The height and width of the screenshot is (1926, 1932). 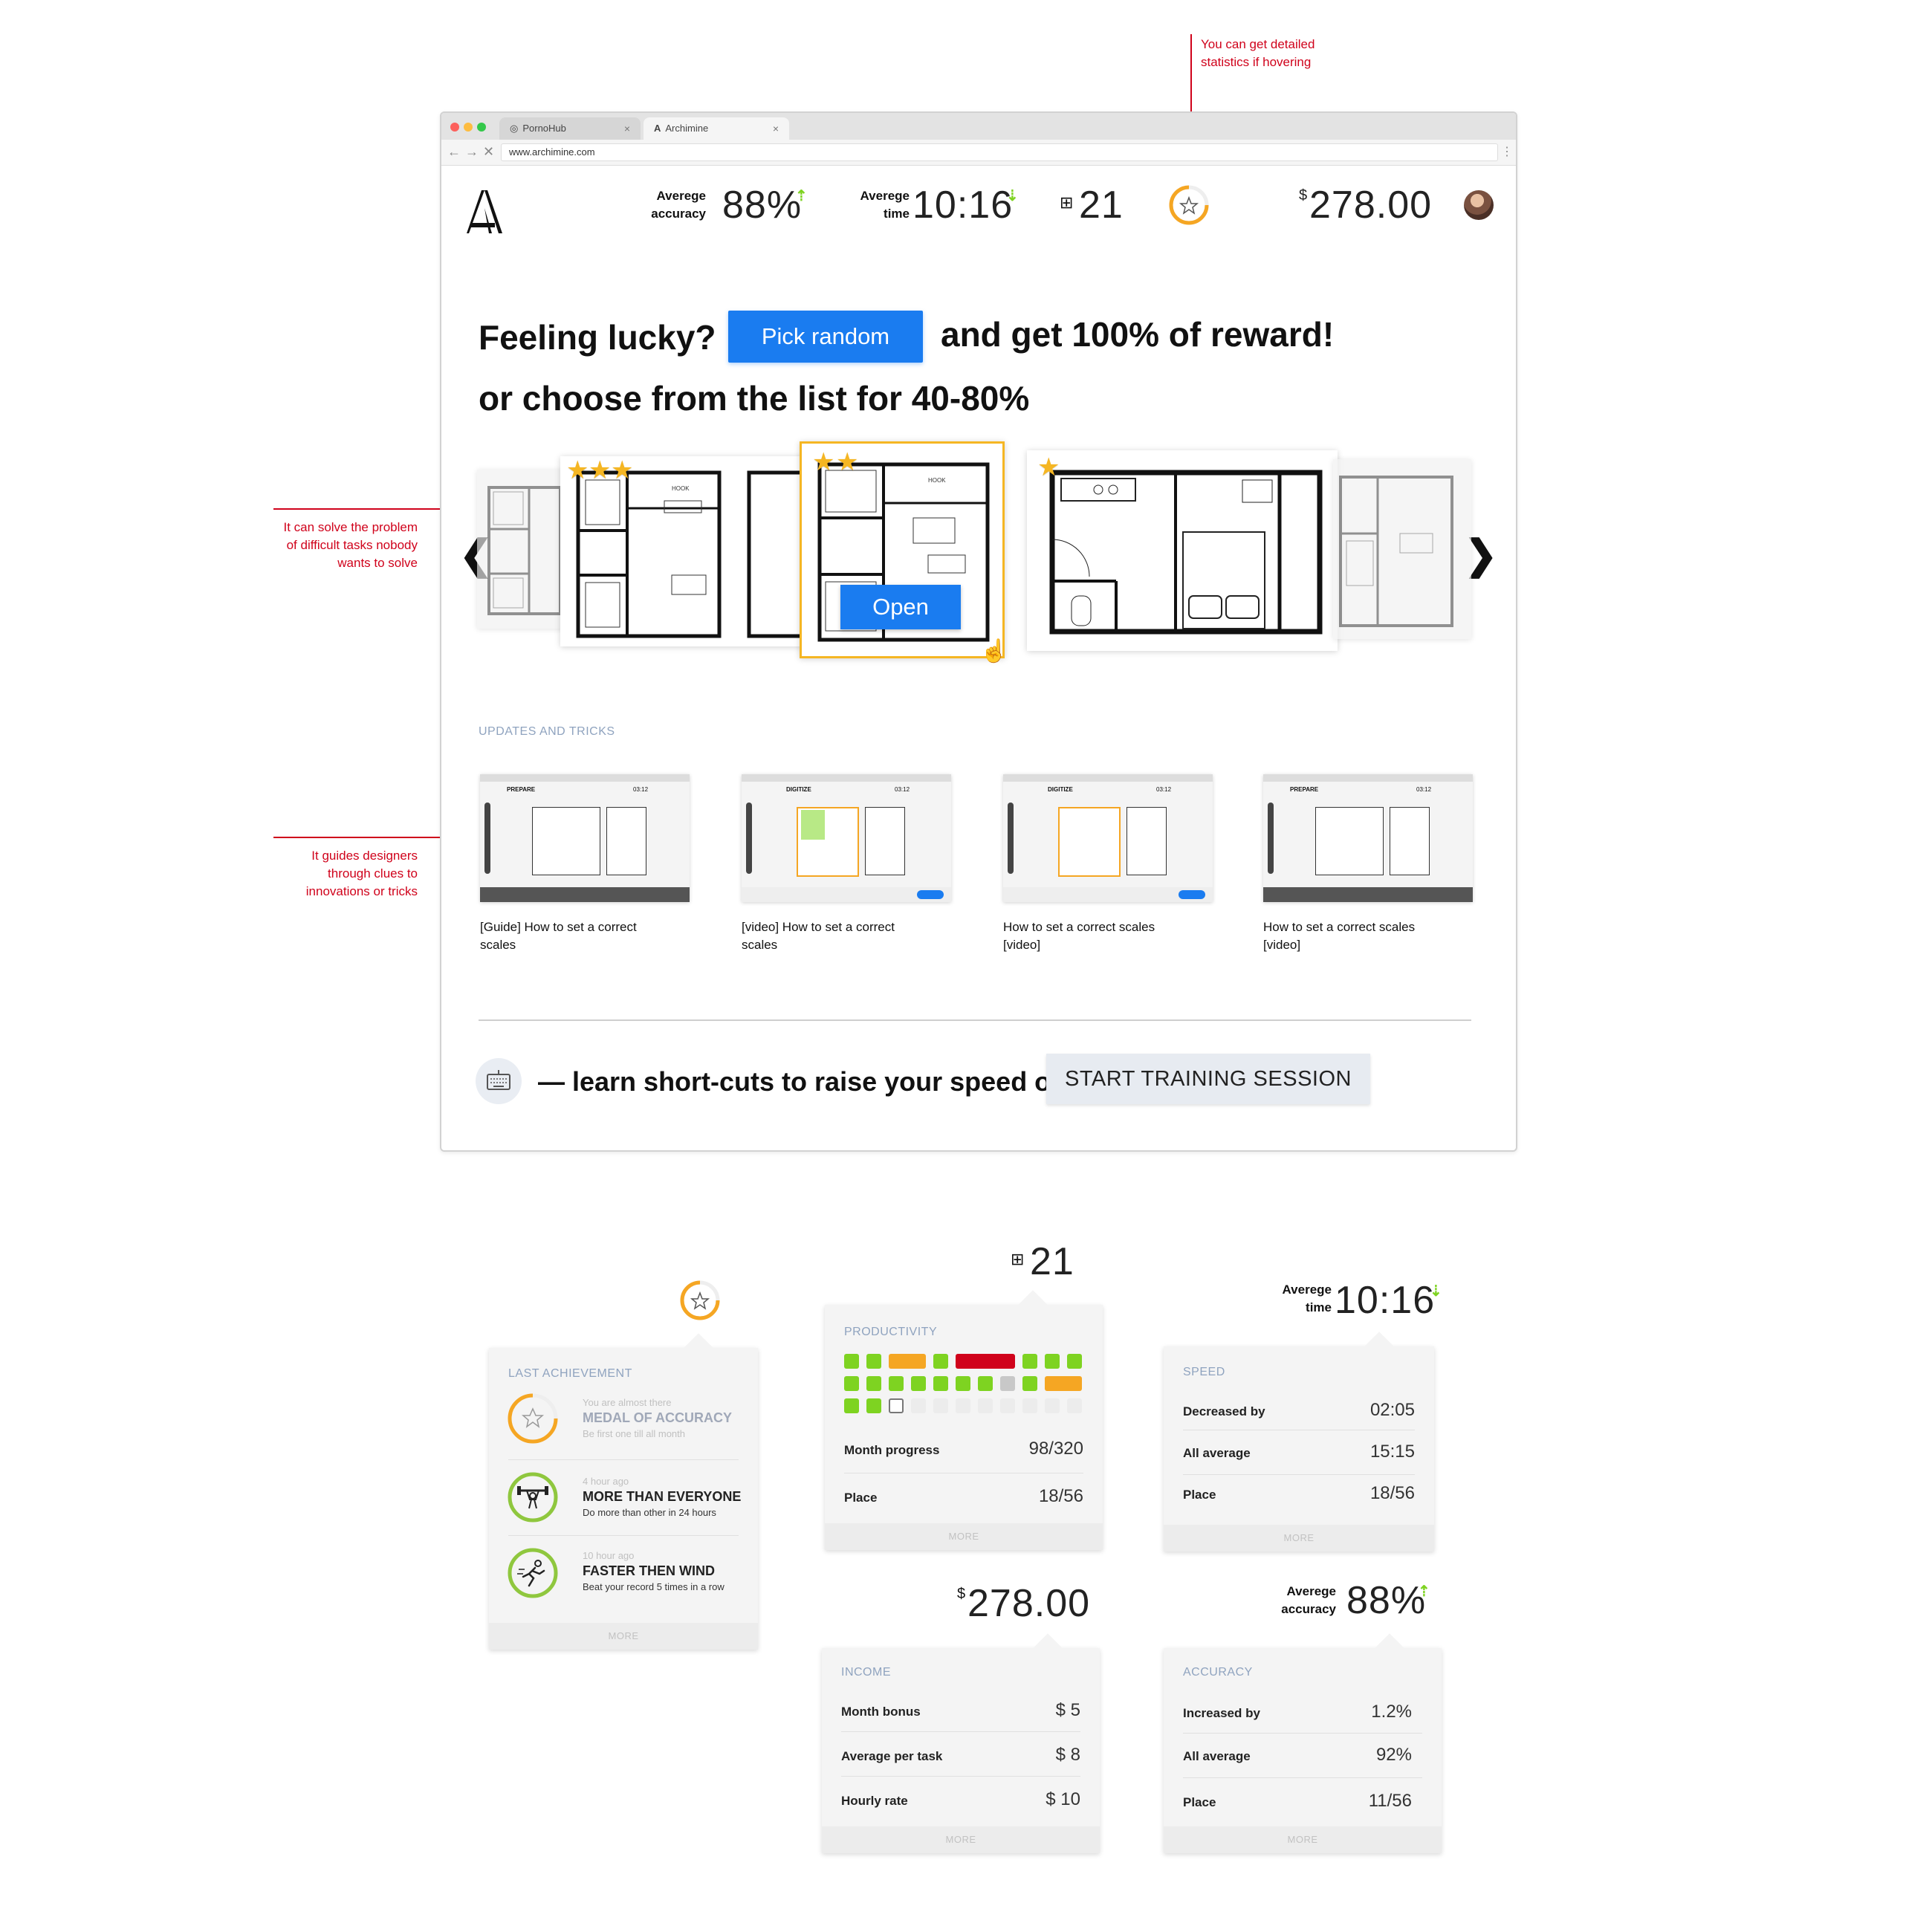 What do you see at coordinates (762, 205) in the screenshot?
I see `accuracy-value: 88%` at bounding box center [762, 205].